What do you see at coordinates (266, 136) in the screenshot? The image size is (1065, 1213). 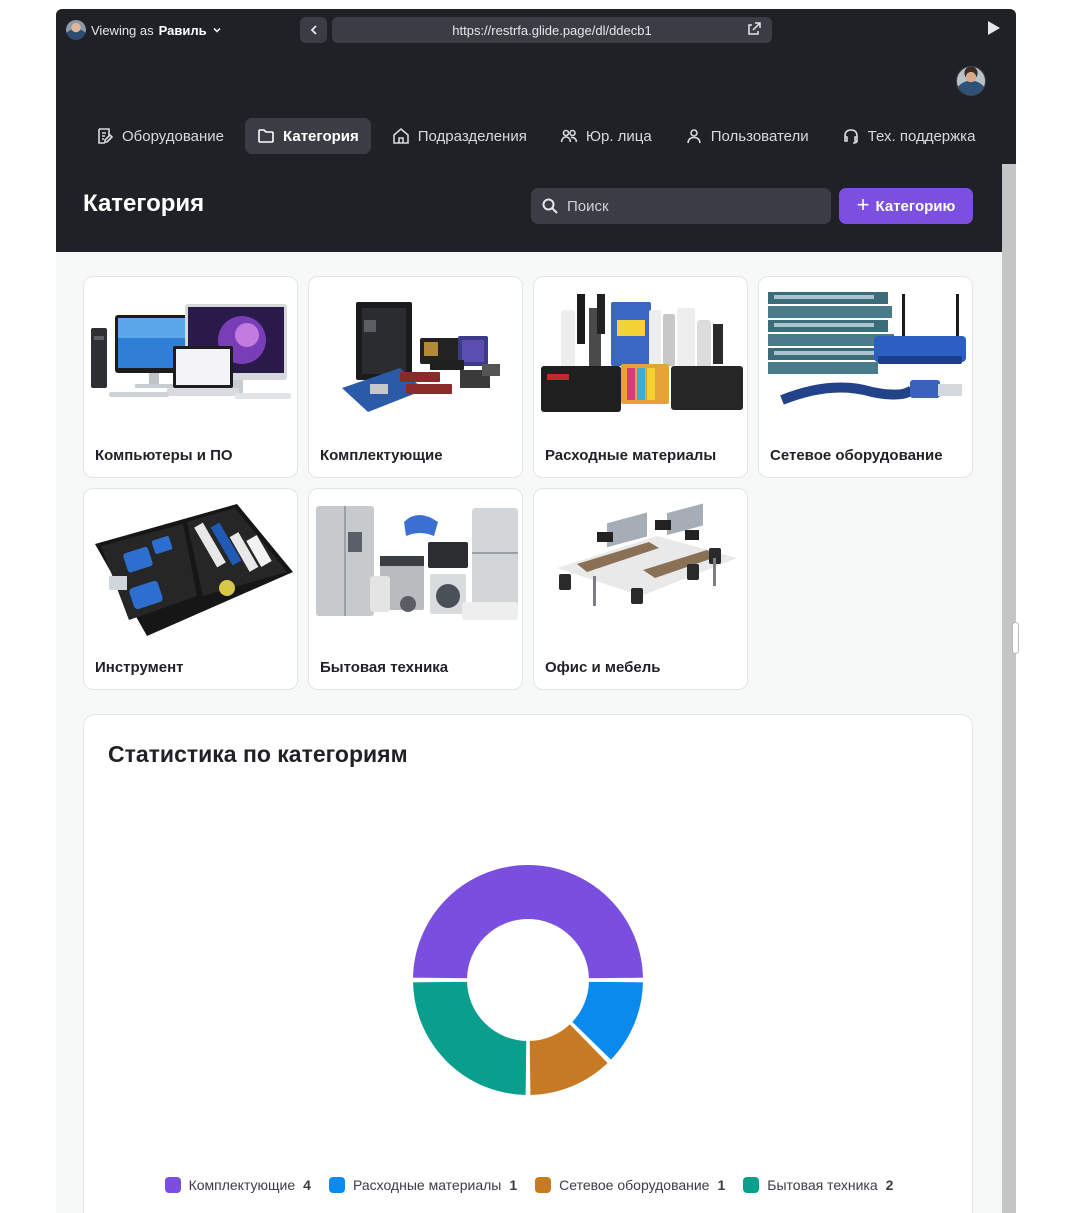 I see `folder-icon` at bounding box center [266, 136].